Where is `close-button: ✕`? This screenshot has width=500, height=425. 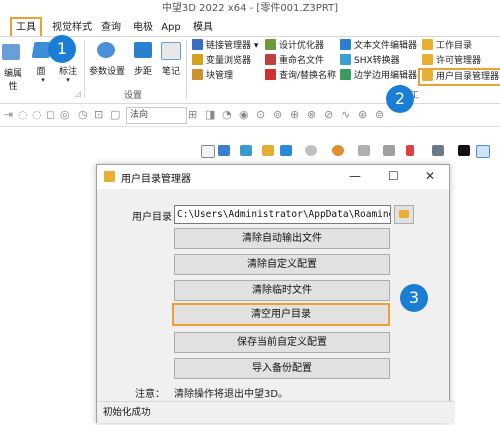 close-button: ✕ is located at coordinates (430, 176).